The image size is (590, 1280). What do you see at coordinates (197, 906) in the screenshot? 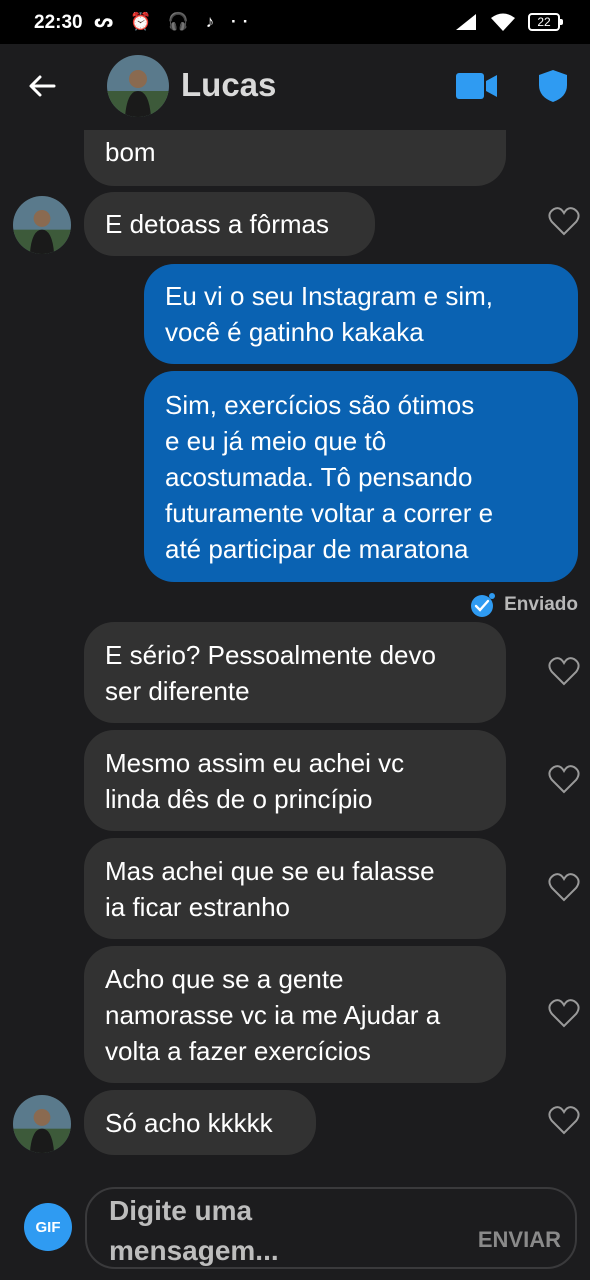
I see `message-text: ia ficar estranho` at bounding box center [197, 906].